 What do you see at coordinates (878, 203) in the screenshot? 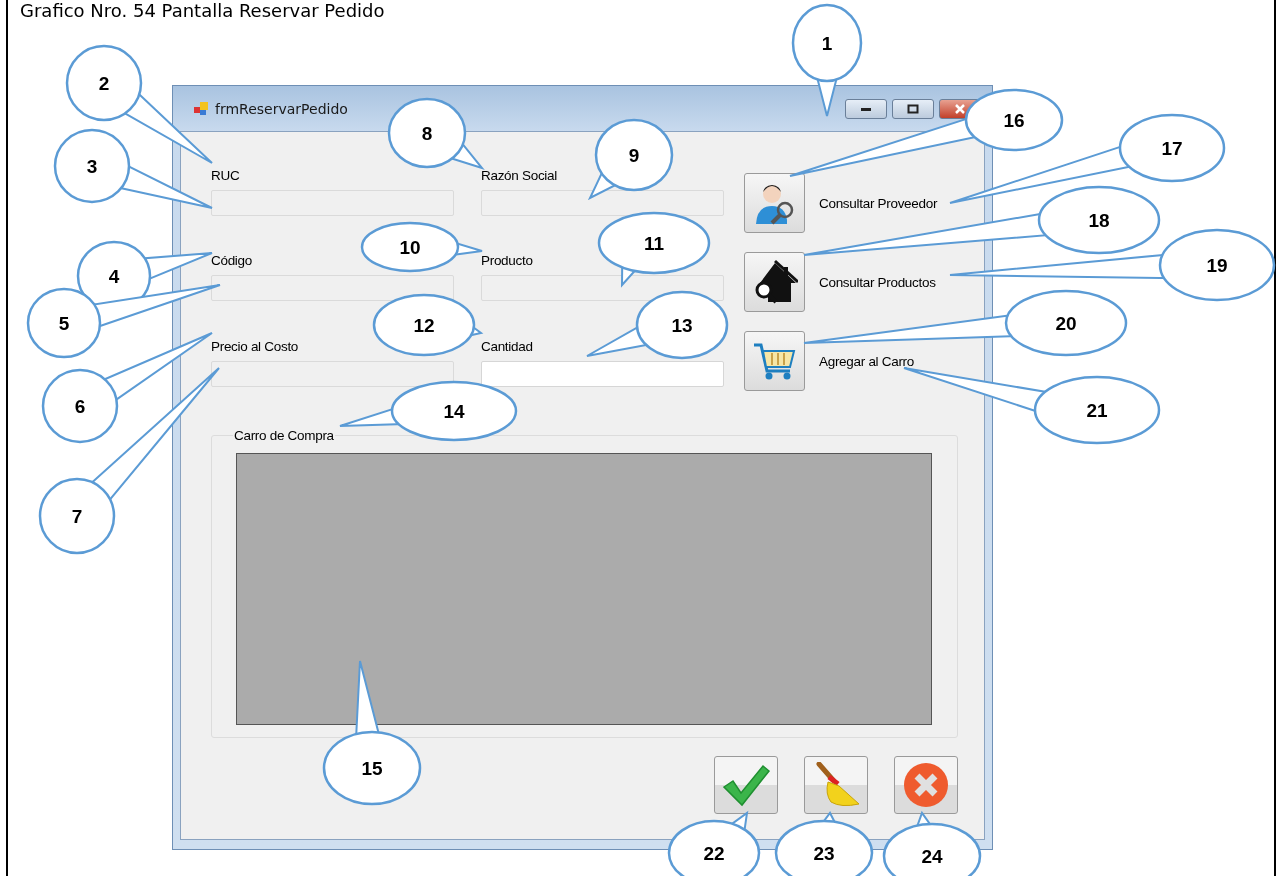
I see `action-label: Consultar Proveedor` at bounding box center [878, 203].